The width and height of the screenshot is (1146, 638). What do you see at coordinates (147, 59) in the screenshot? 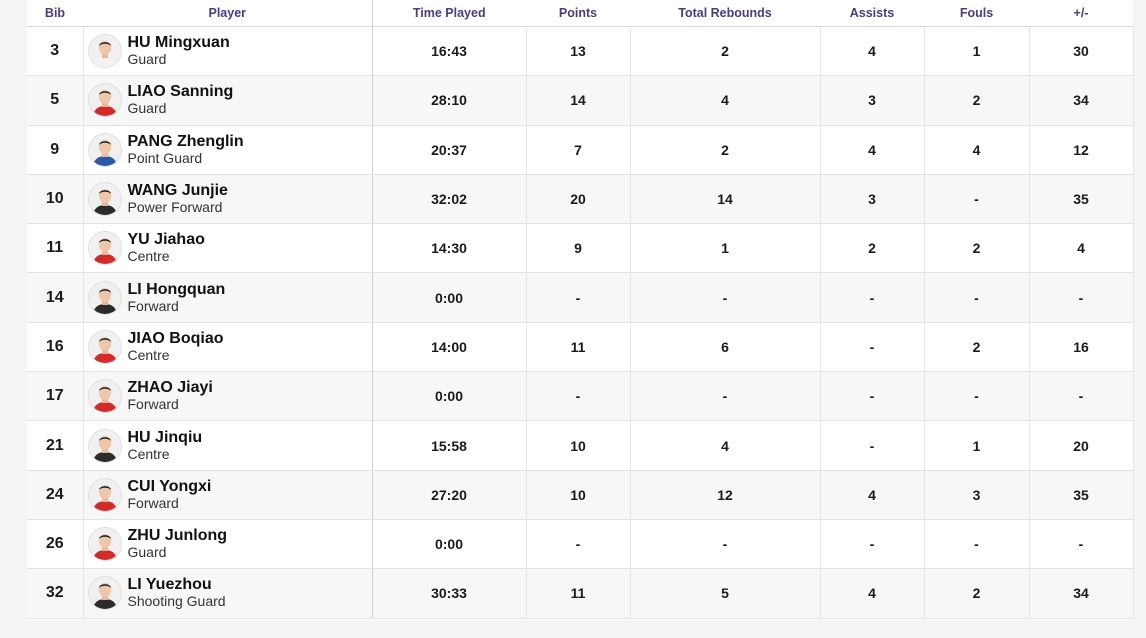
I see `player-position: Guard` at bounding box center [147, 59].